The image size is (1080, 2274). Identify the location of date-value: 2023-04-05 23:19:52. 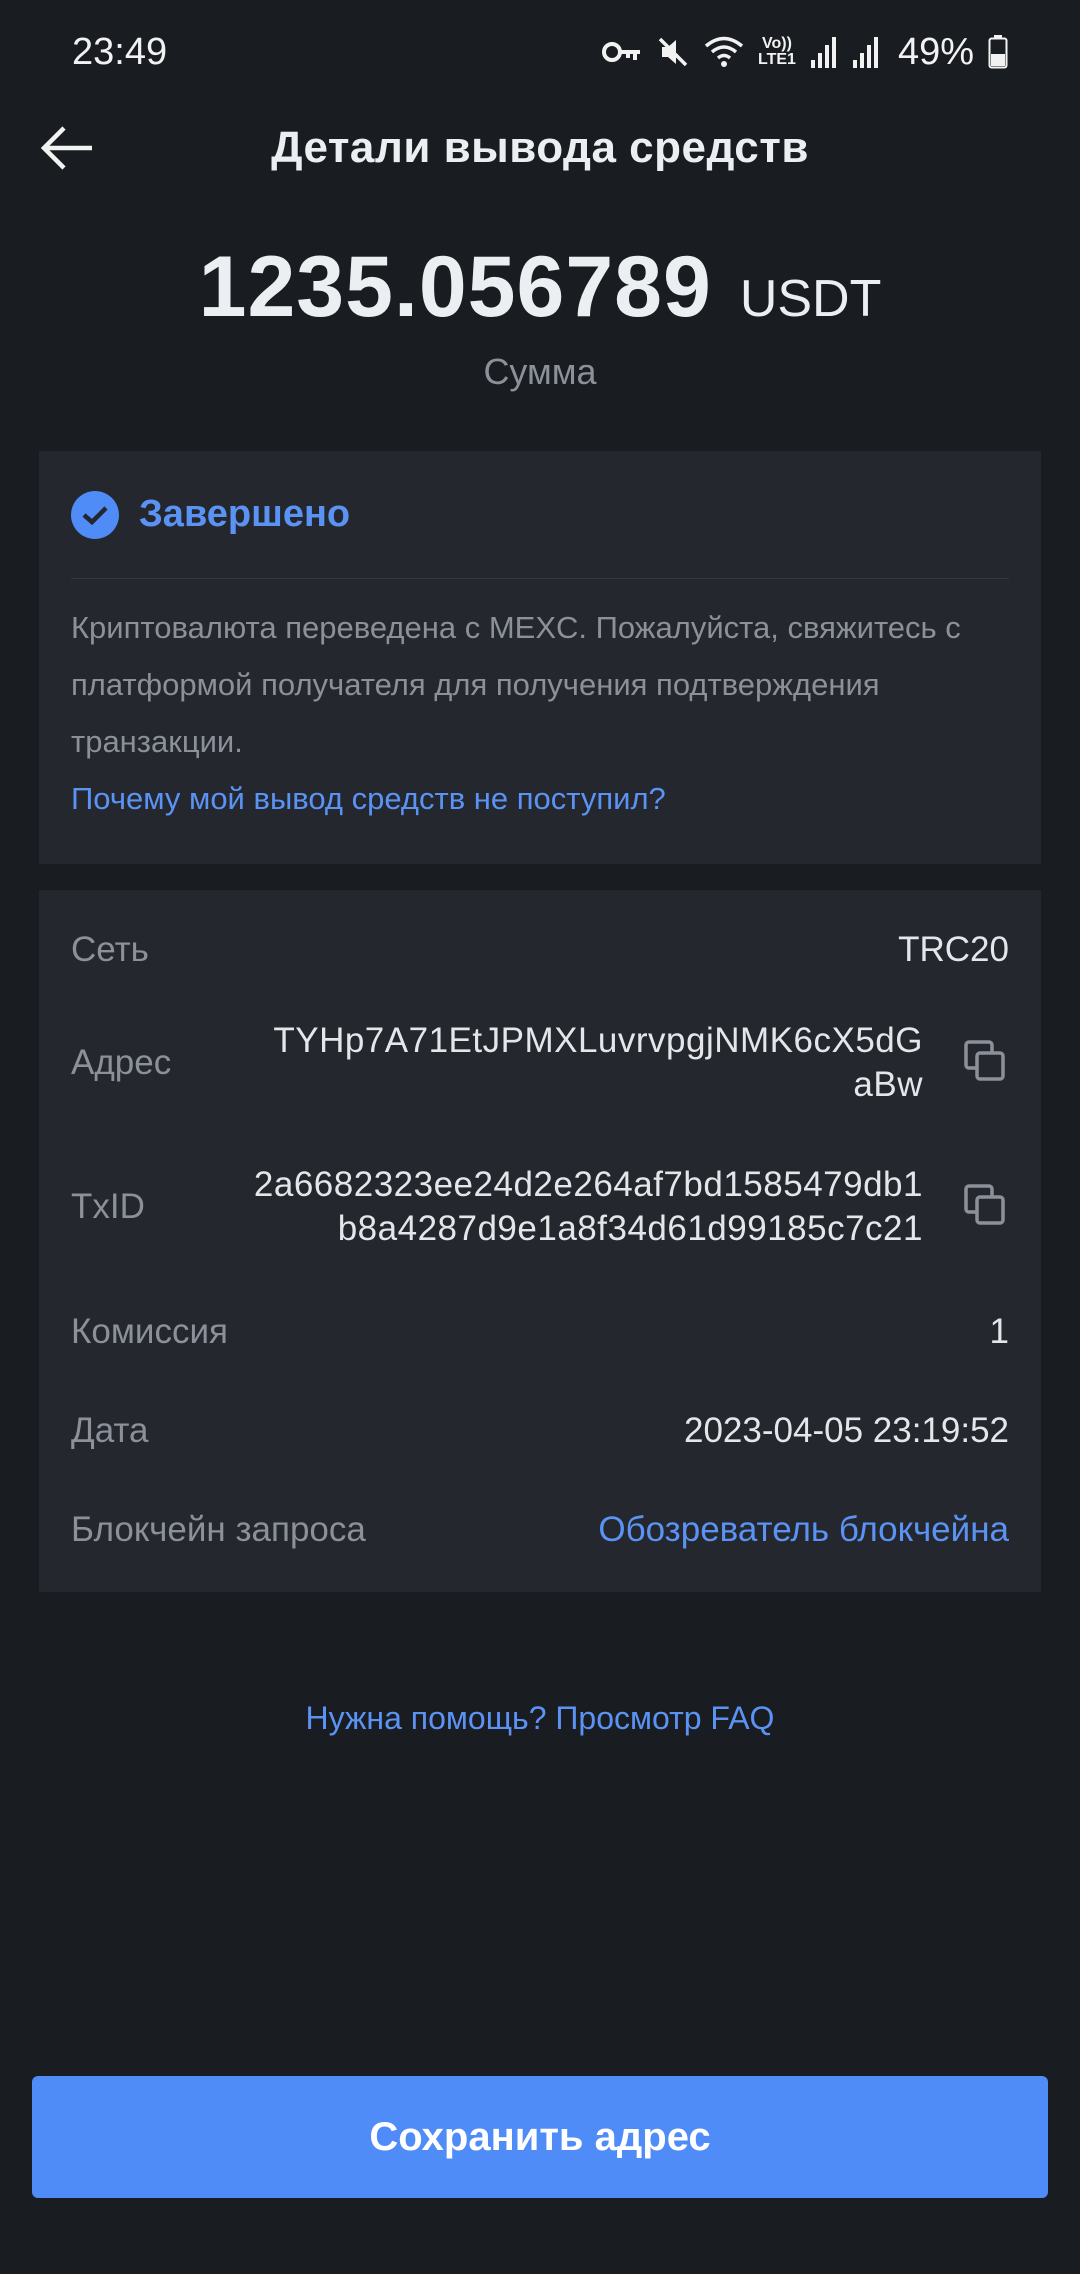
(846, 1430).